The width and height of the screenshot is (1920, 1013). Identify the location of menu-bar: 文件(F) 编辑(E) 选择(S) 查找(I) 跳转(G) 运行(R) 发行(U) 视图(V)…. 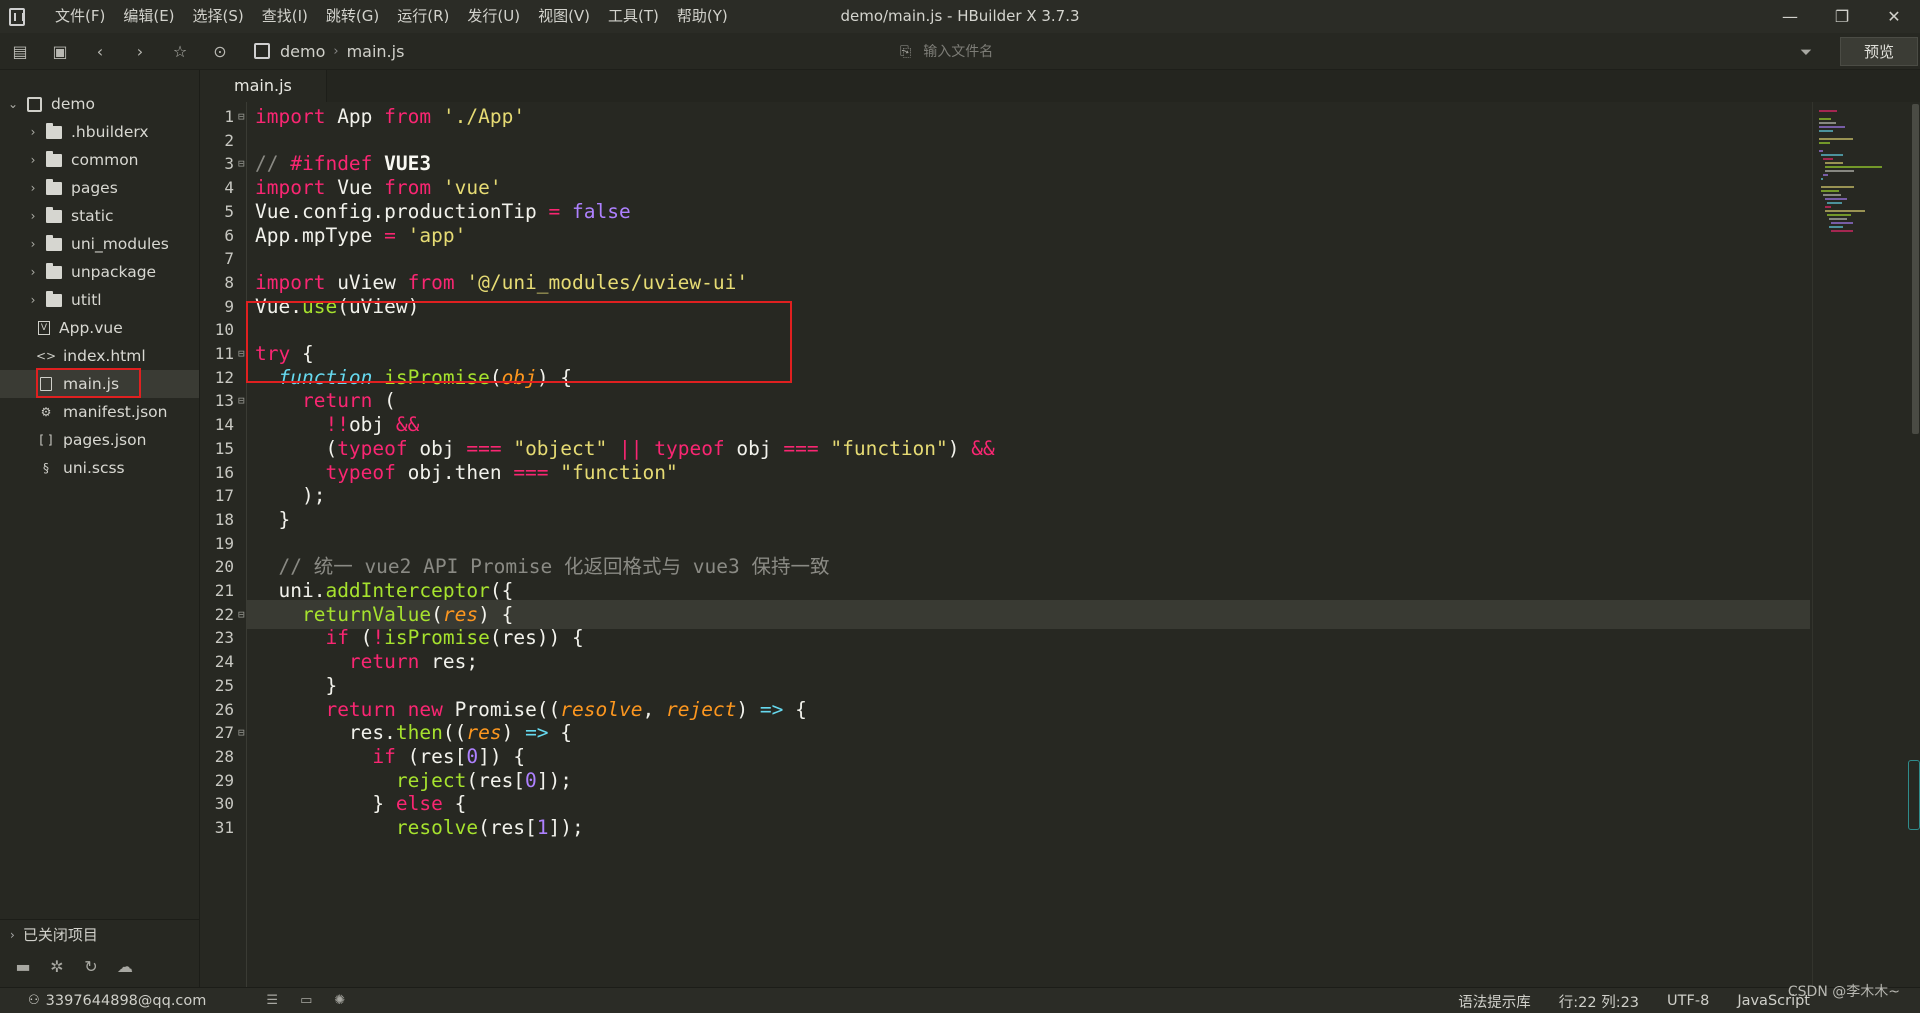
(391, 16).